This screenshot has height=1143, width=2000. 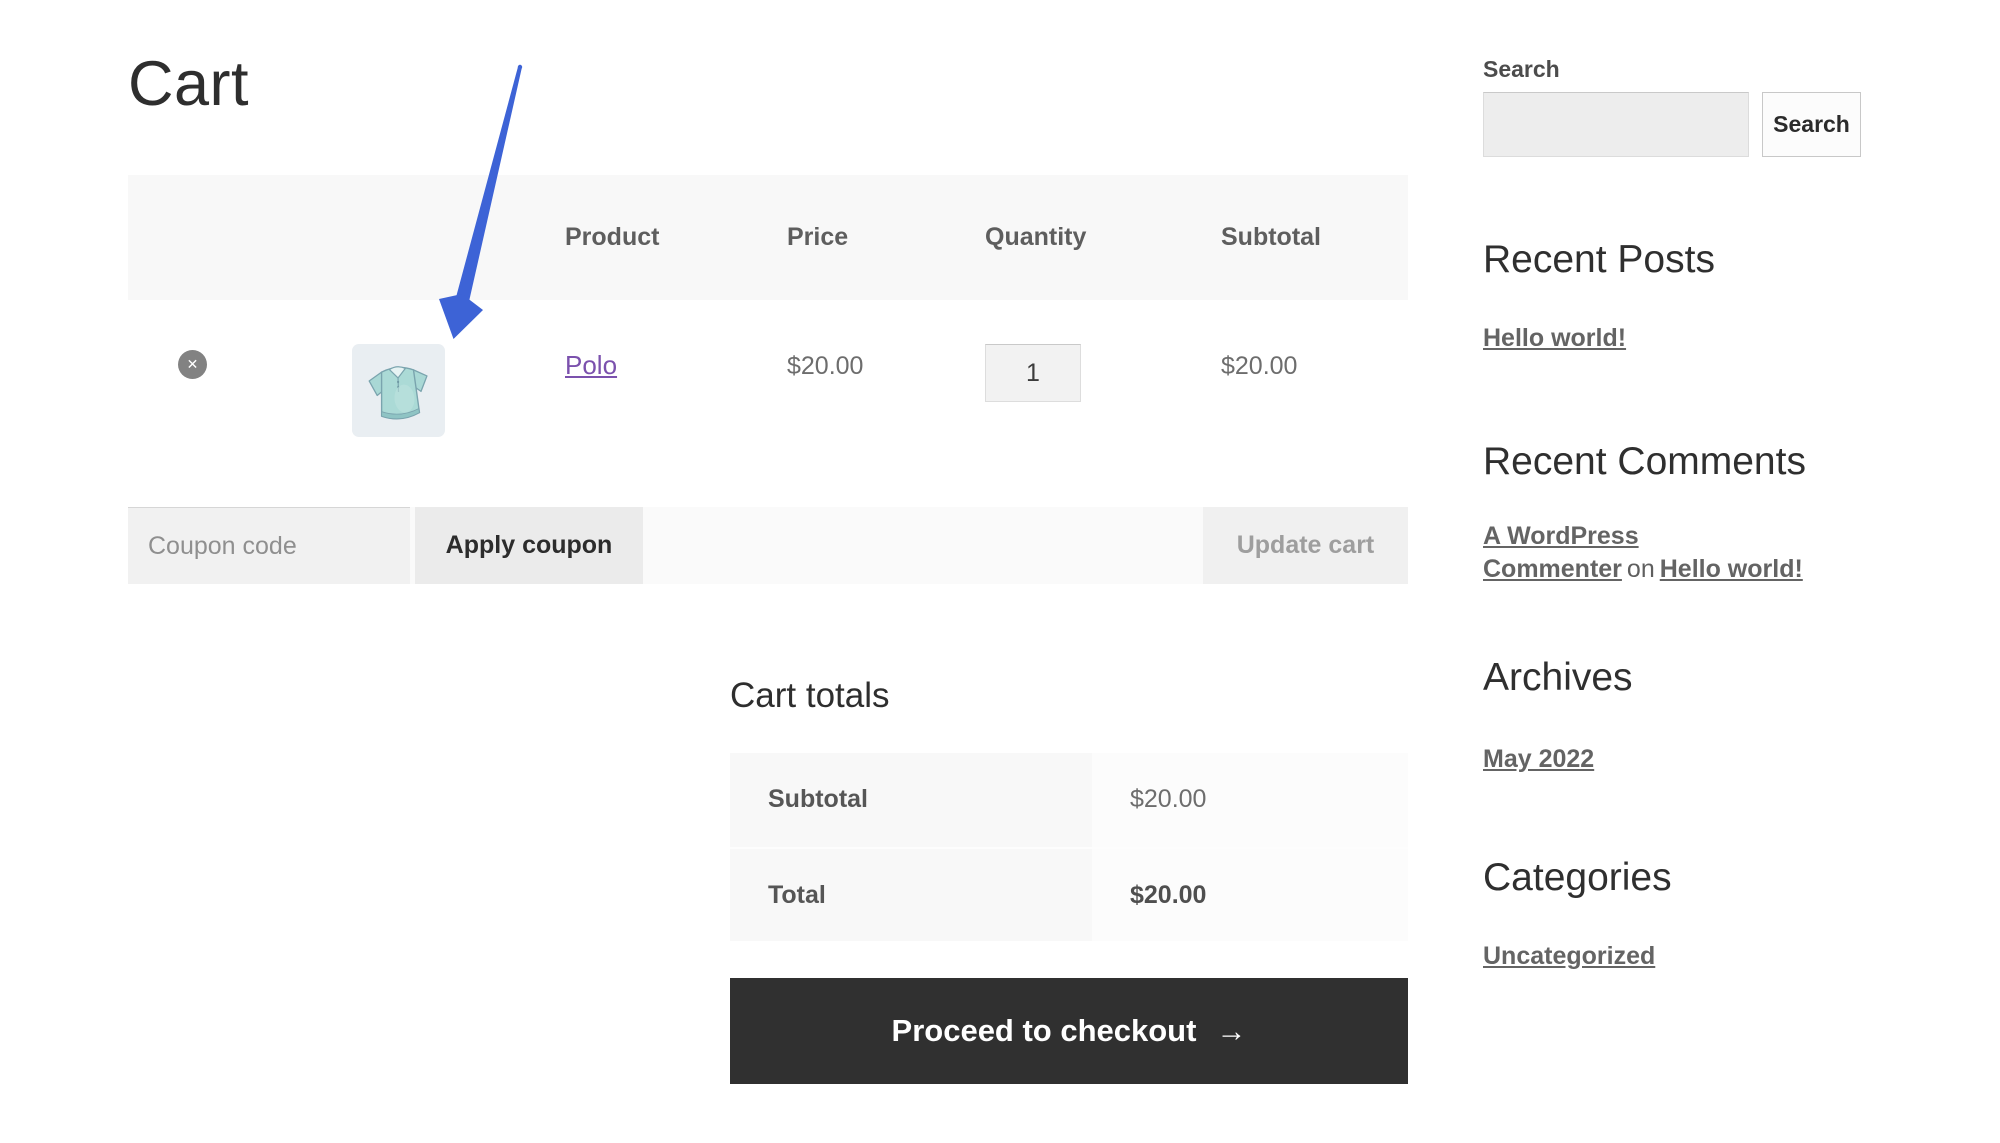 I want to click on coupon-code-input, so click(x=269, y=545).